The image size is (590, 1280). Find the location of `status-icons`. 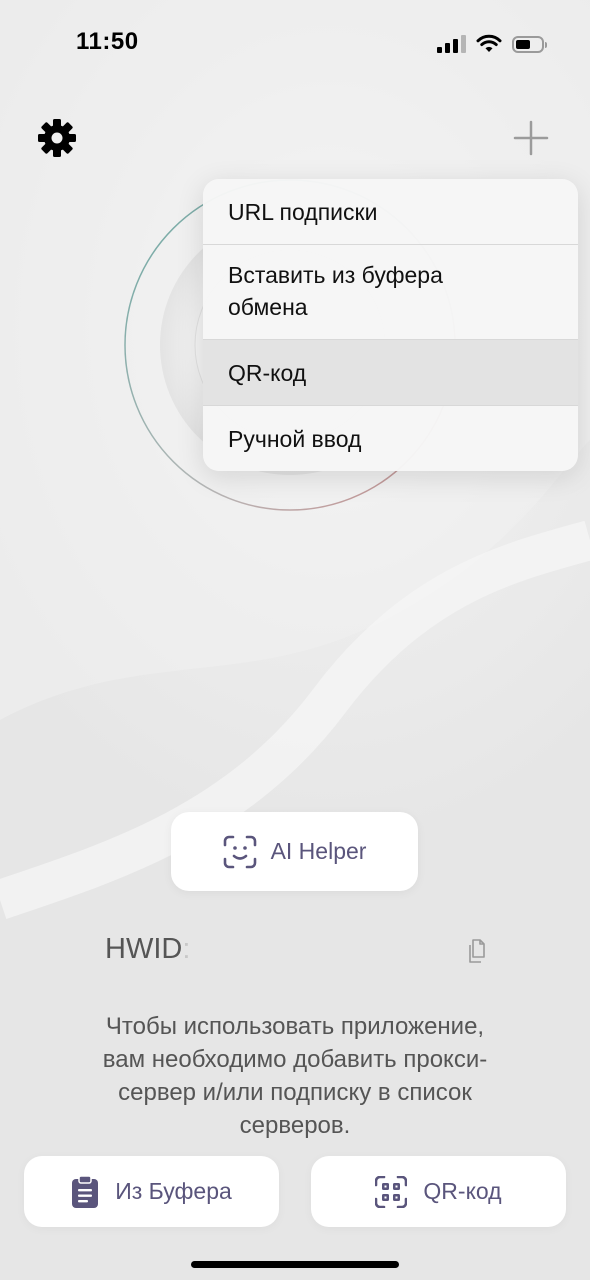

status-icons is located at coordinates (492, 44).